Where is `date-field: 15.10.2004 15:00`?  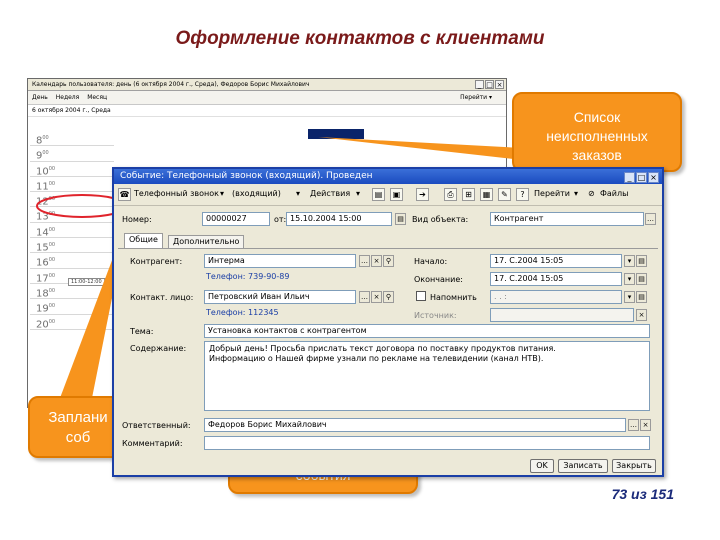
date-field: 15.10.2004 15:00 is located at coordinates (339, 219).